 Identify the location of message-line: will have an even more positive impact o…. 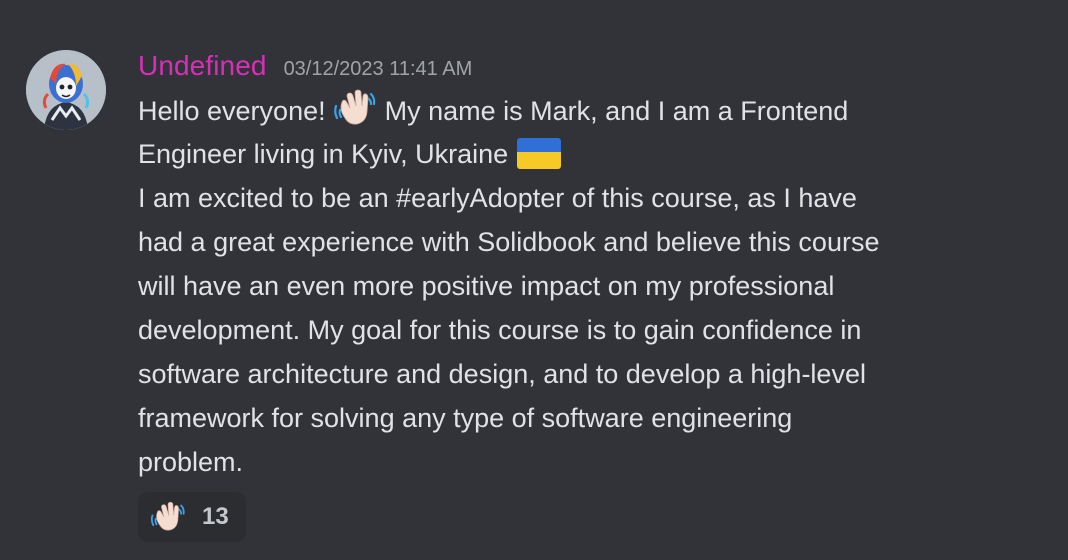
(588, 286).